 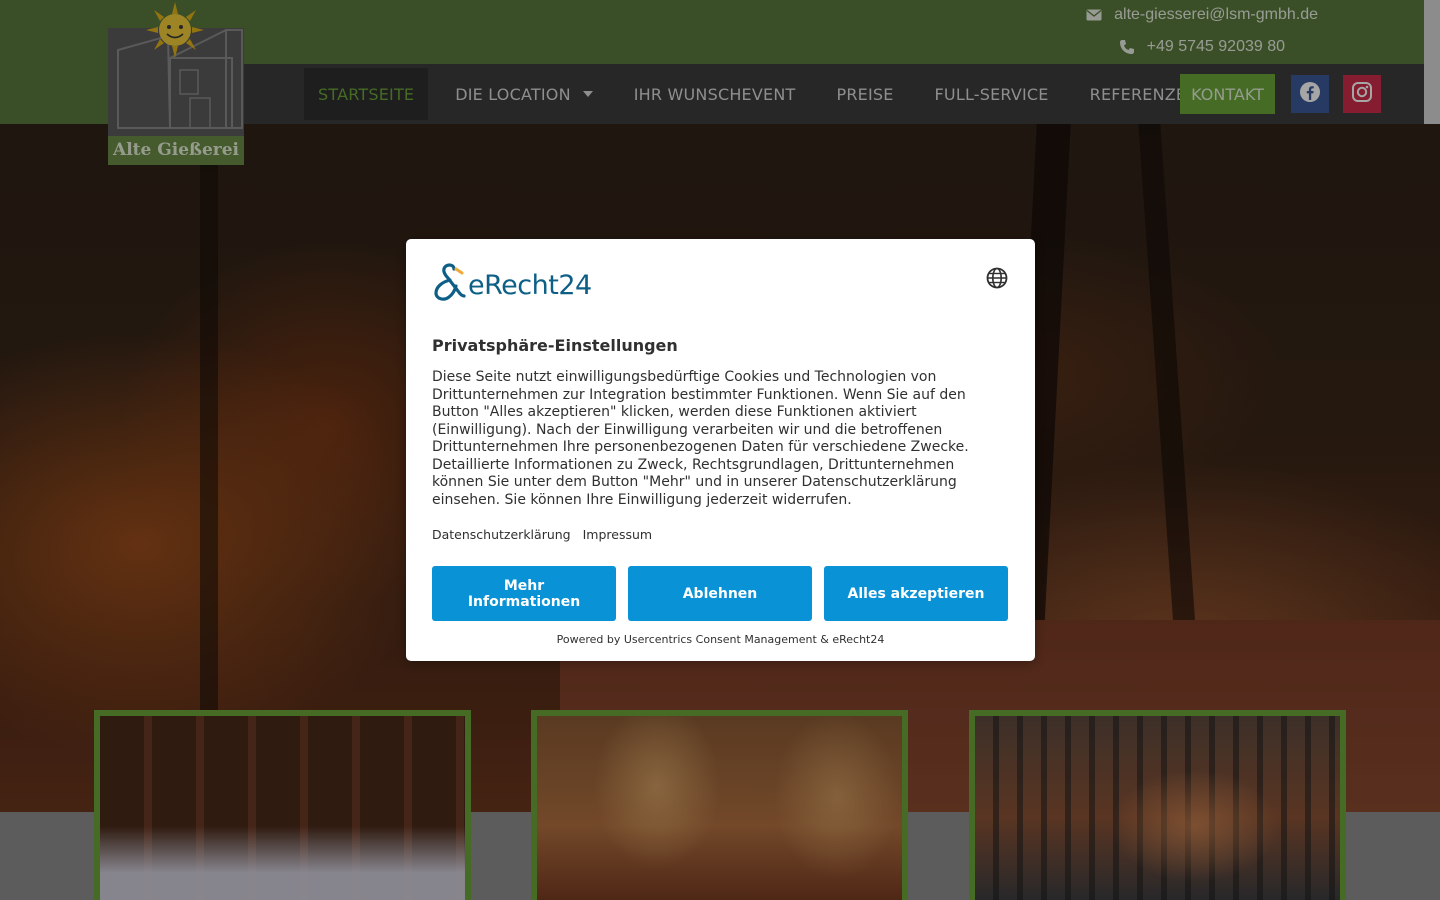 I want to click on chevron-down-icon, so click(x=587, y=94).